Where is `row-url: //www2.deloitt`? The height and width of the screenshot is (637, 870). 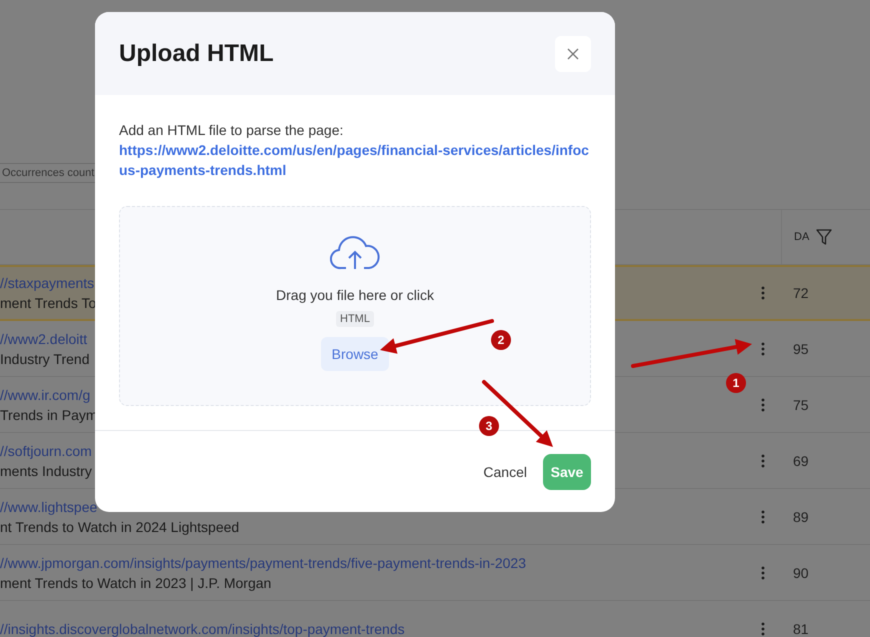
row-url: //www2.deloitt is located at coordinates (44, 338).